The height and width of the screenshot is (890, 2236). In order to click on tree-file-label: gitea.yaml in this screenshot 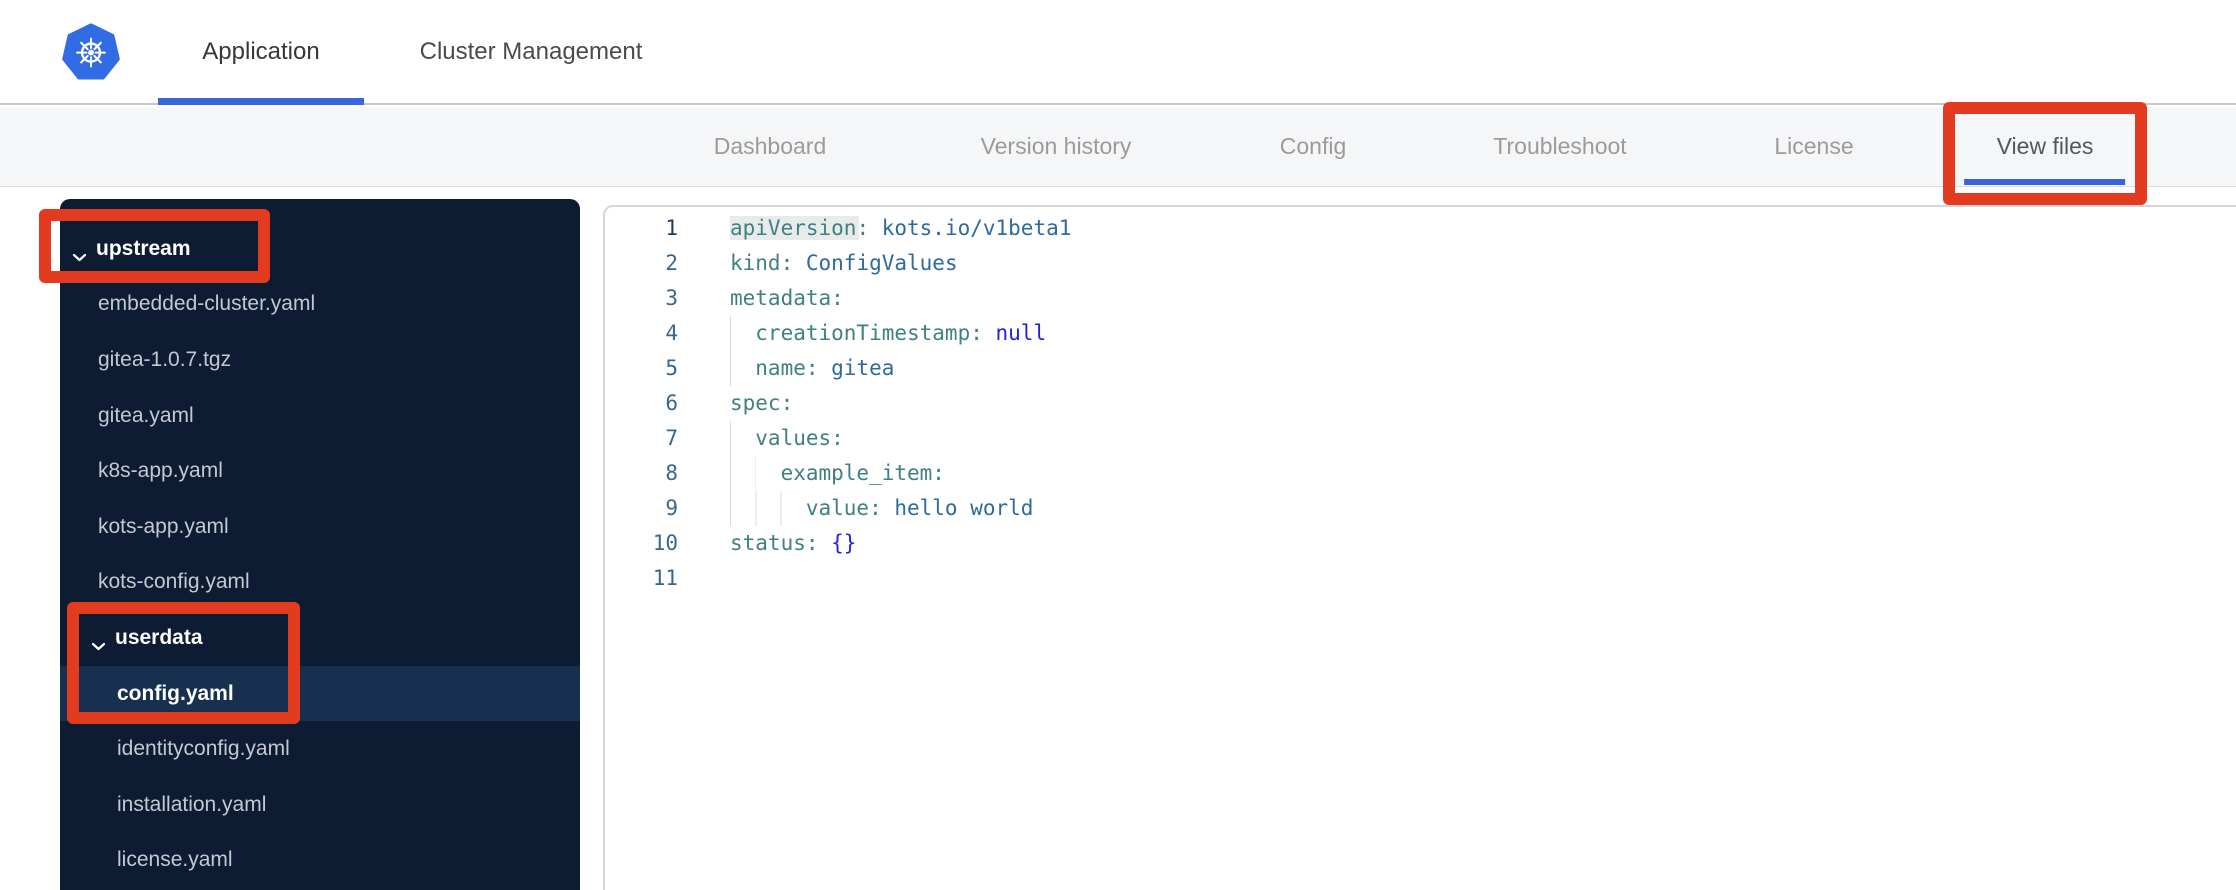, I will do `click(146, 415)`.